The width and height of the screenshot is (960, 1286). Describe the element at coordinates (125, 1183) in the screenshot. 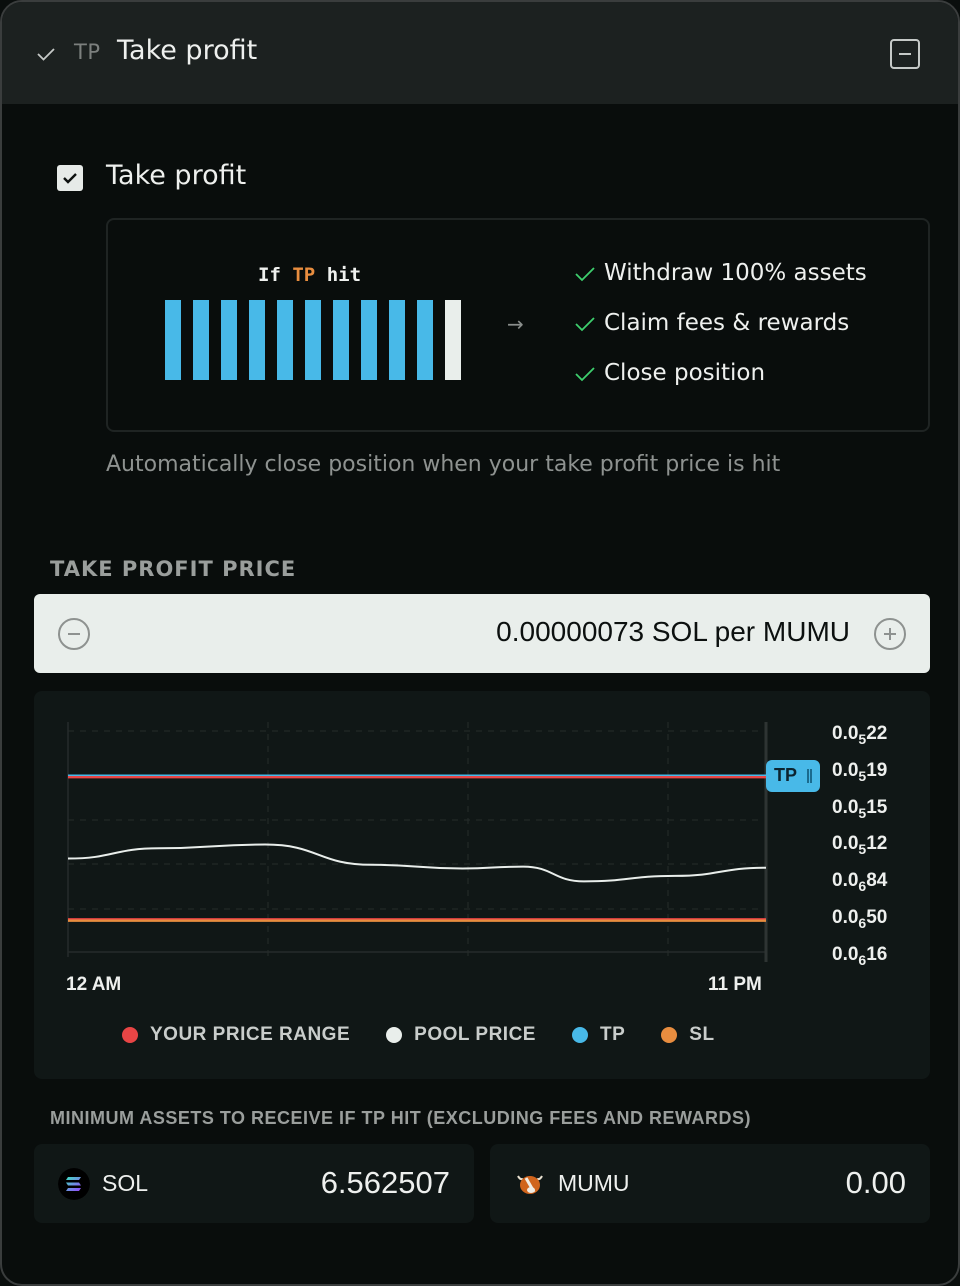

I see `asset-symbol: SOL` at that location.